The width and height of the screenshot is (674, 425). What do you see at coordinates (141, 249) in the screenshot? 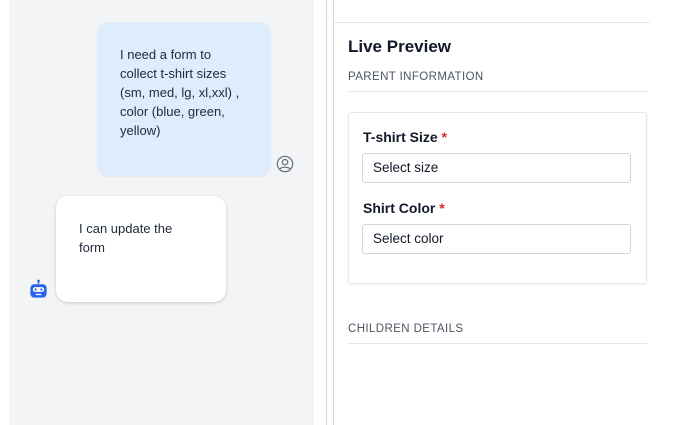
I see `bot-message-bubble: I can update the form` at bounding box center [141, 249].